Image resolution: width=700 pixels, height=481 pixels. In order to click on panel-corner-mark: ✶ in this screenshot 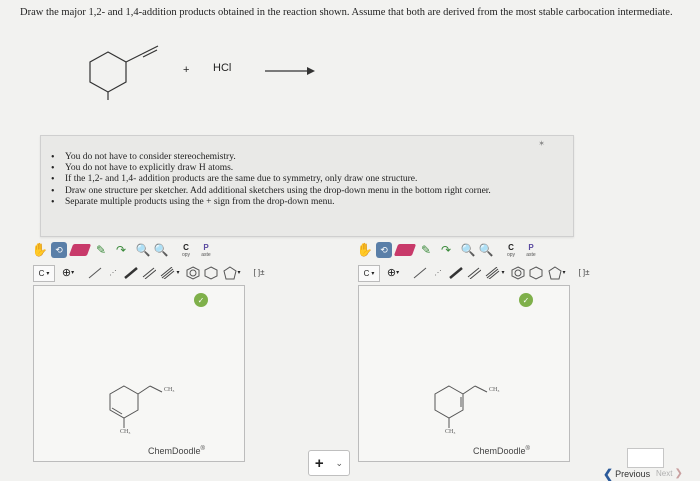, I will do `click(541, 143)`.